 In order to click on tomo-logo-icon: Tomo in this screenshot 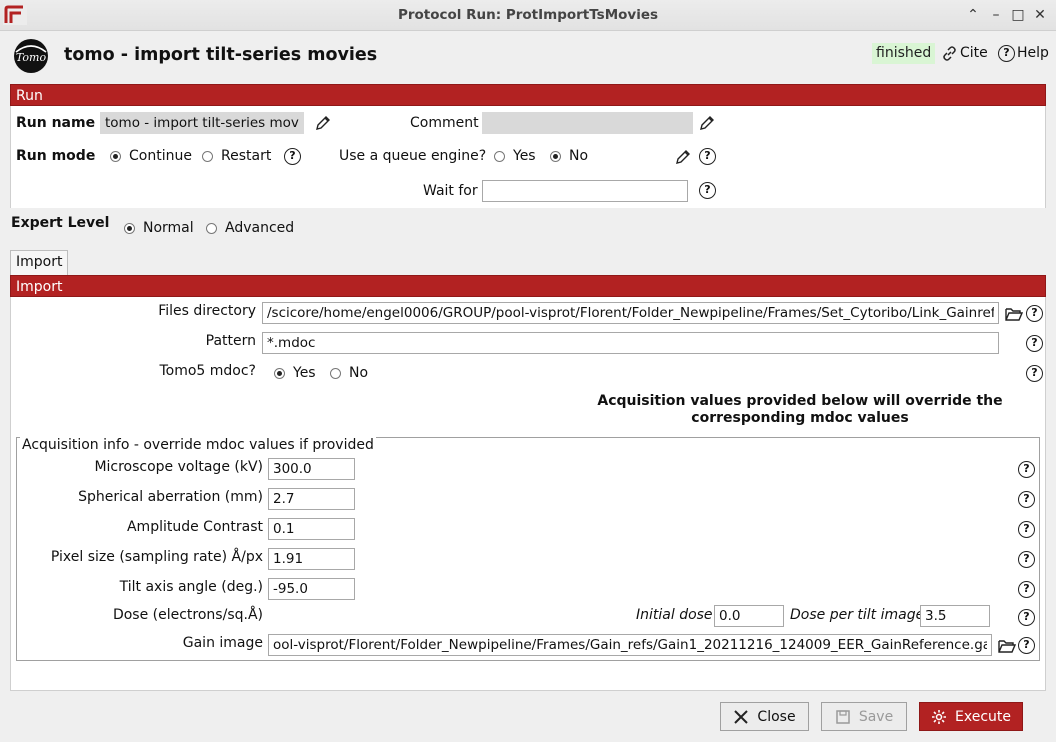, I will do `click(31, 56)`.